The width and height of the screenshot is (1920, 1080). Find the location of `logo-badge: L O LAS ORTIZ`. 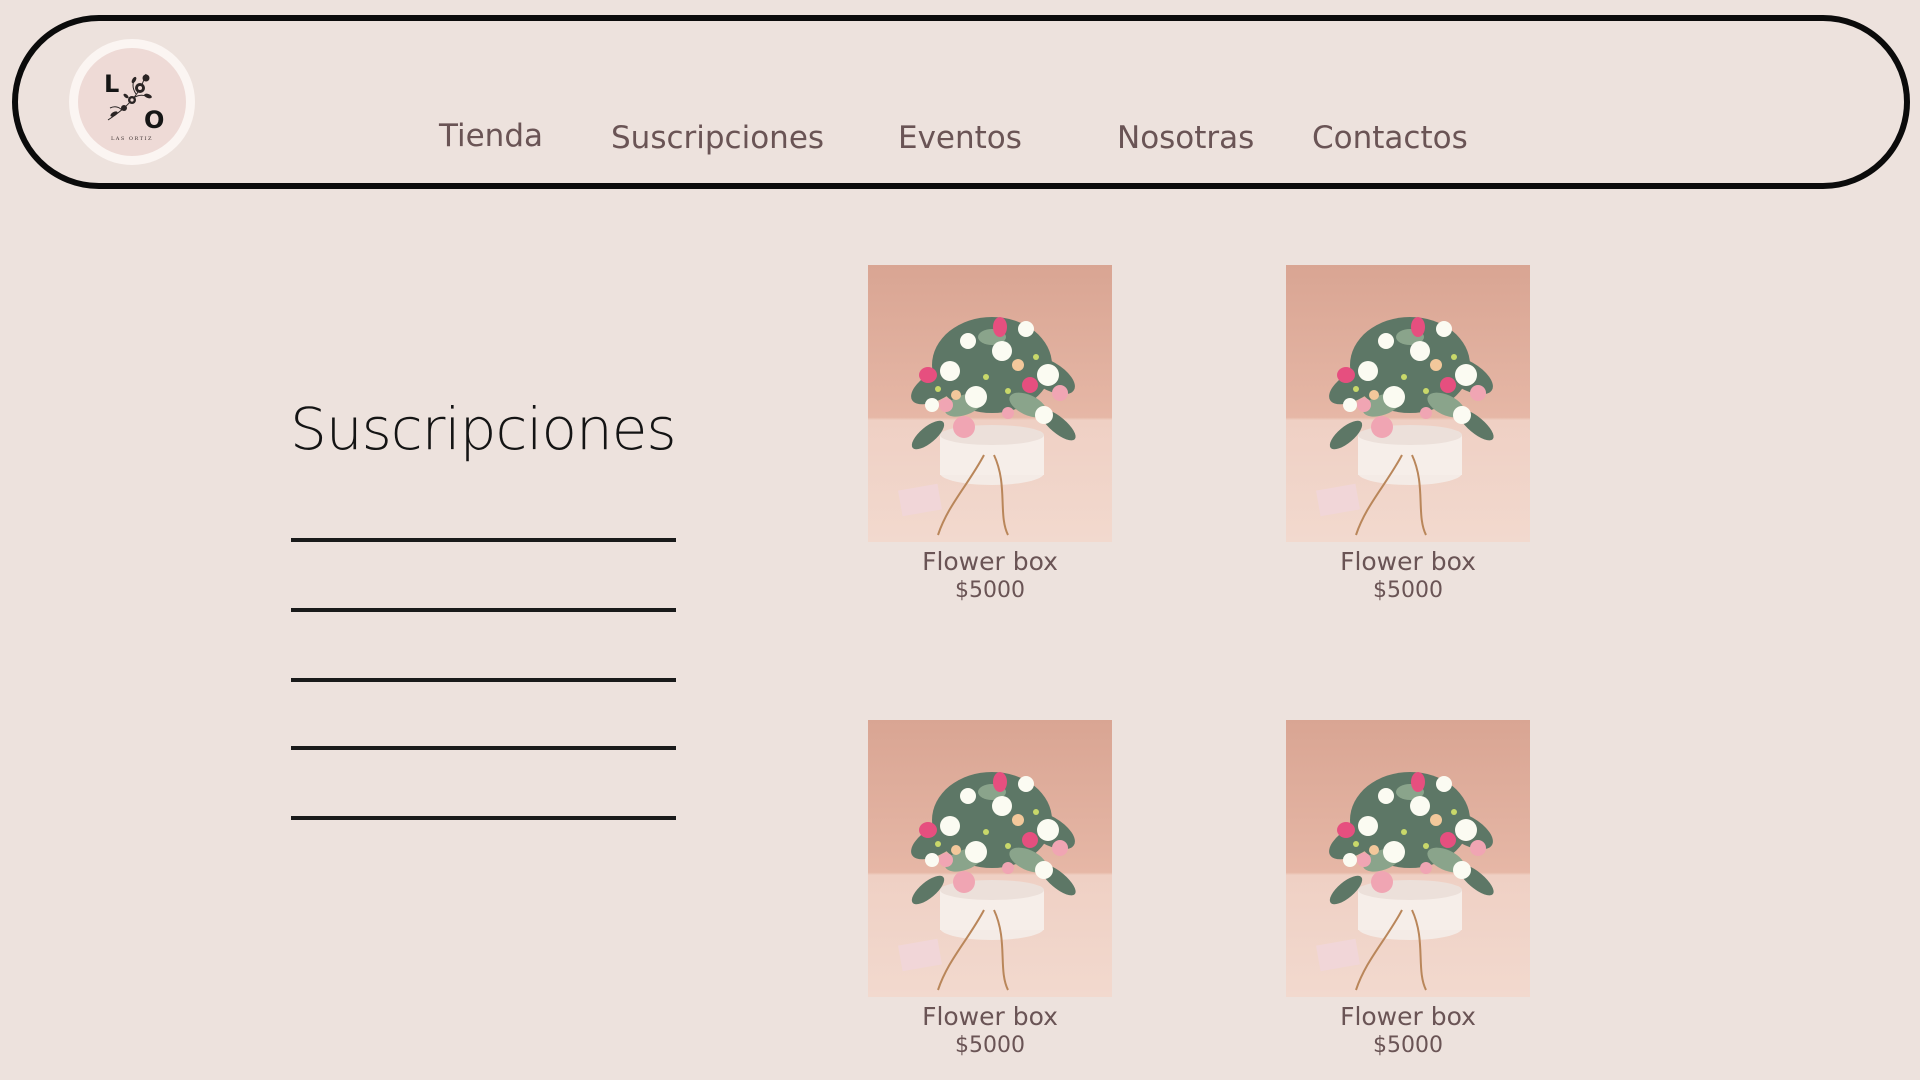

logo-badge: L O LAS ORTIZ is located at coordinates (132, 102).